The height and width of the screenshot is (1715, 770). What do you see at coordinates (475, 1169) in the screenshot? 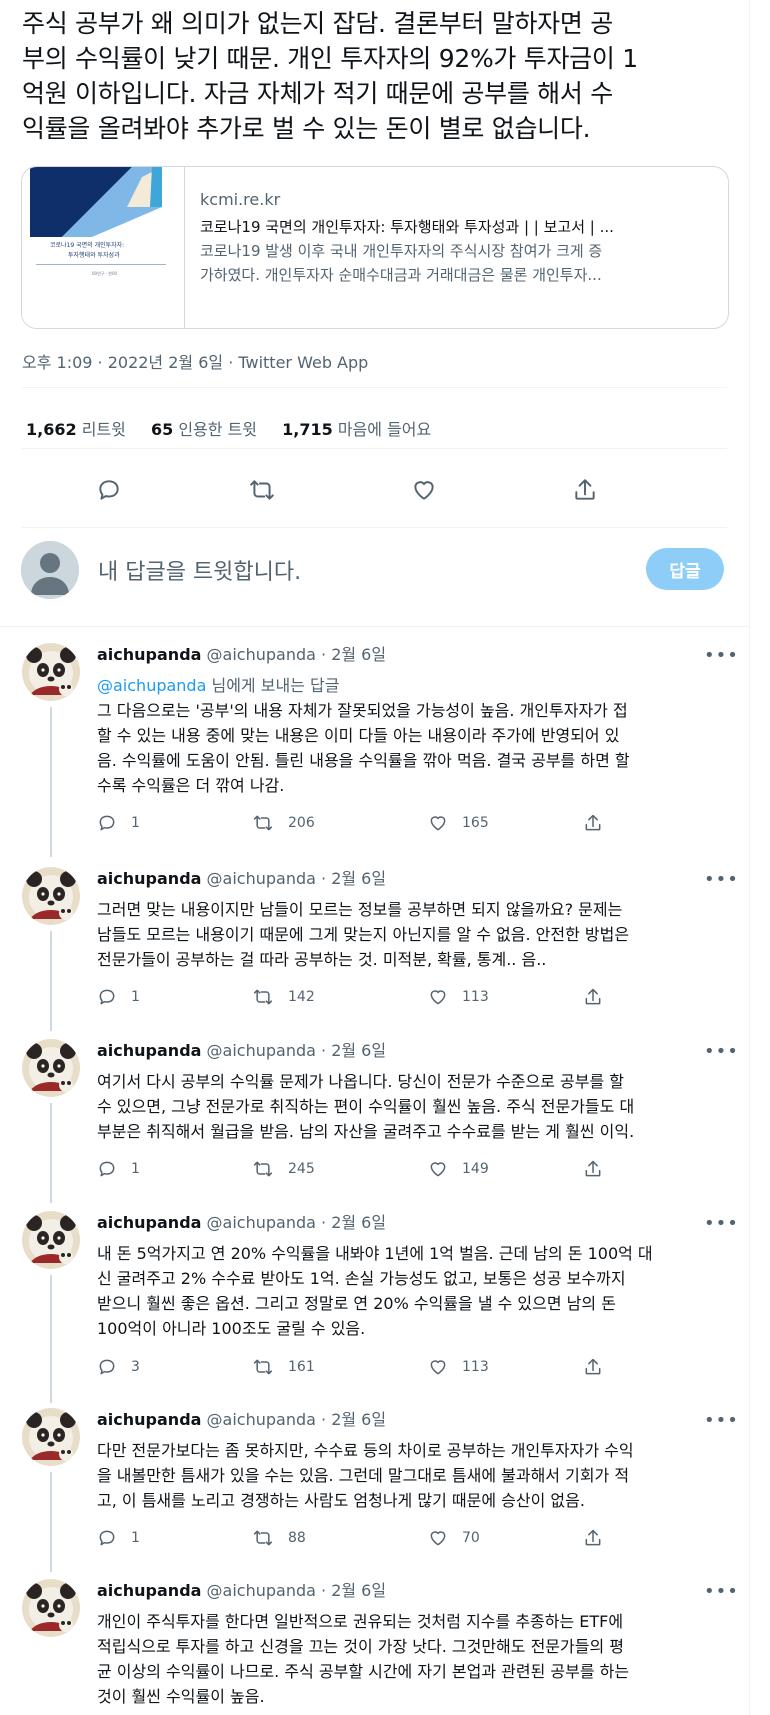
I see `like-count: 149` at bounding box center [475, 1169].